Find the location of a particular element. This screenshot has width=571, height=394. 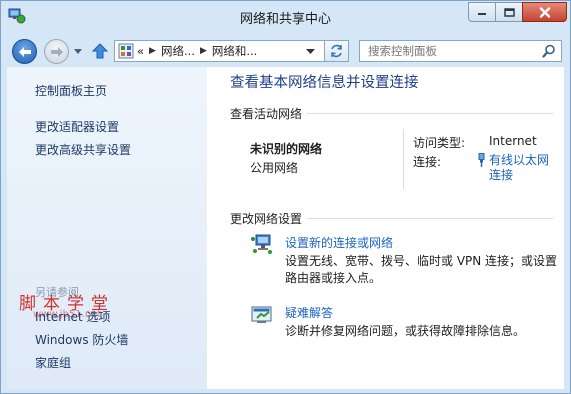

sidebar-link-change-adapter: 更改适配器设置 is located at coordinates (77, 126).